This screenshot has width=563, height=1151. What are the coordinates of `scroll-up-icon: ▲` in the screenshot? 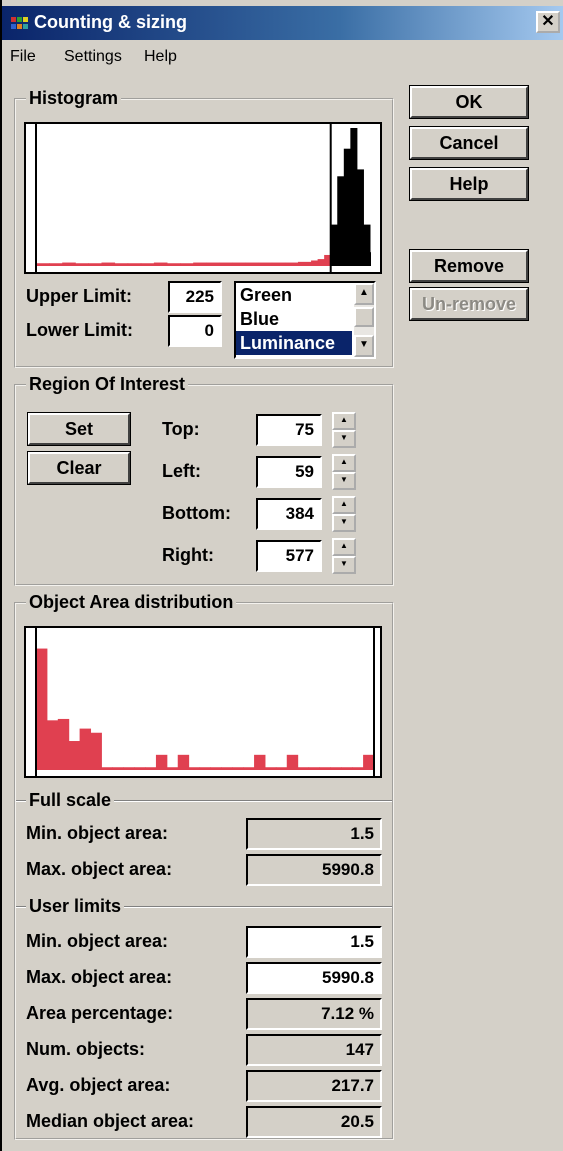 It's located at (364, 294).